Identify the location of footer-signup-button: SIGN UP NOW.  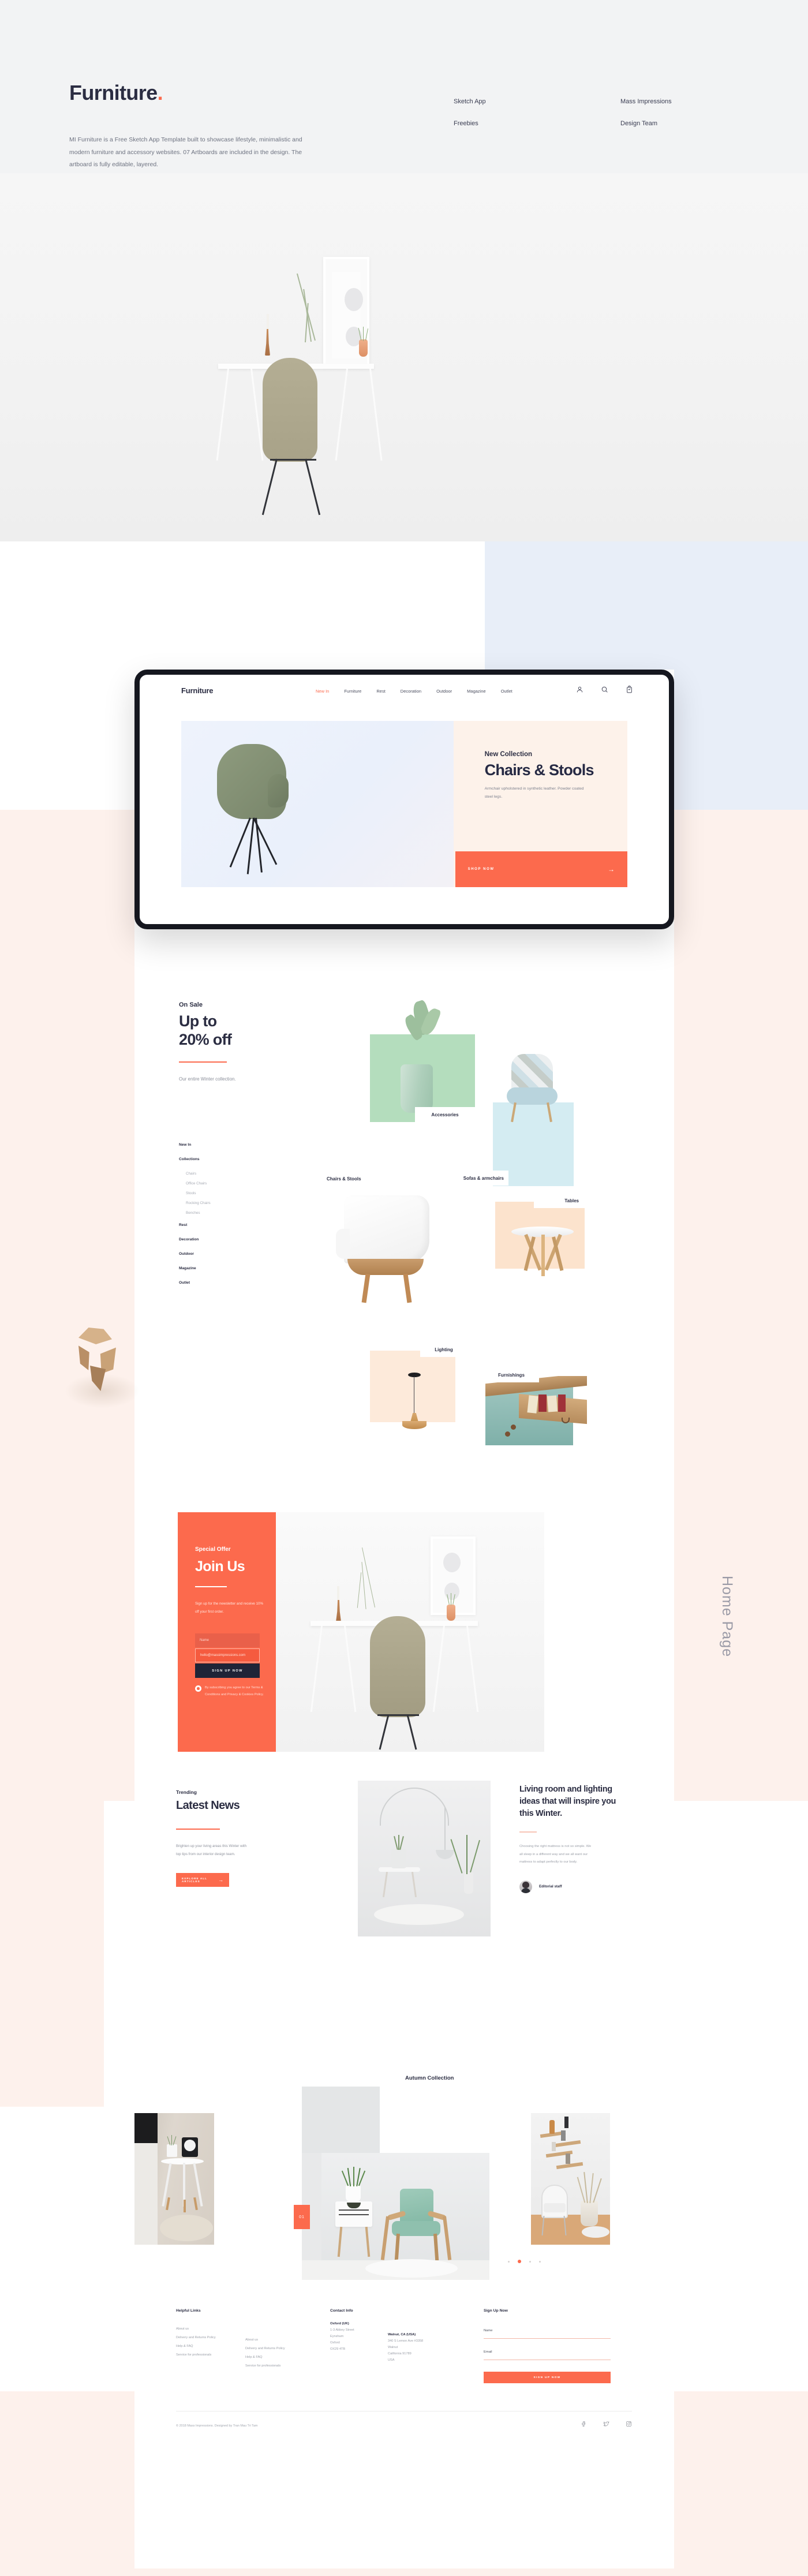
(547, 2377).